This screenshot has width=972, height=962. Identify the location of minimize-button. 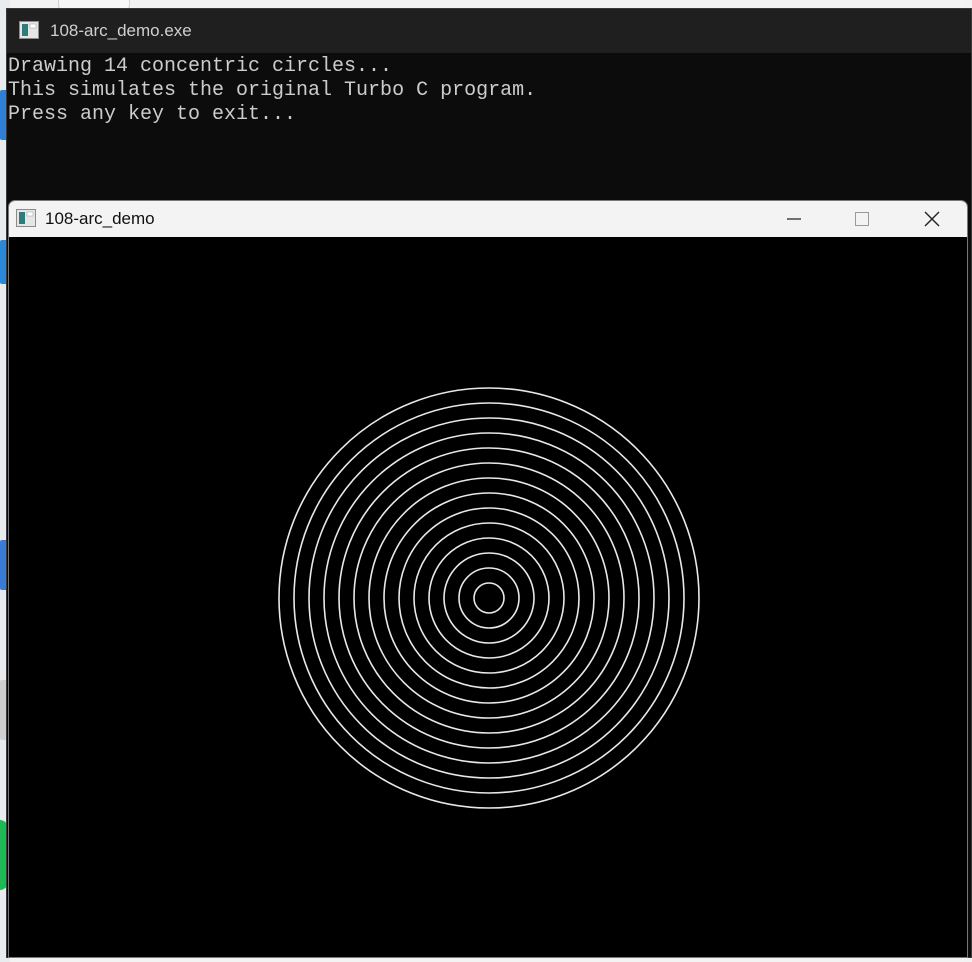
(794, 219).